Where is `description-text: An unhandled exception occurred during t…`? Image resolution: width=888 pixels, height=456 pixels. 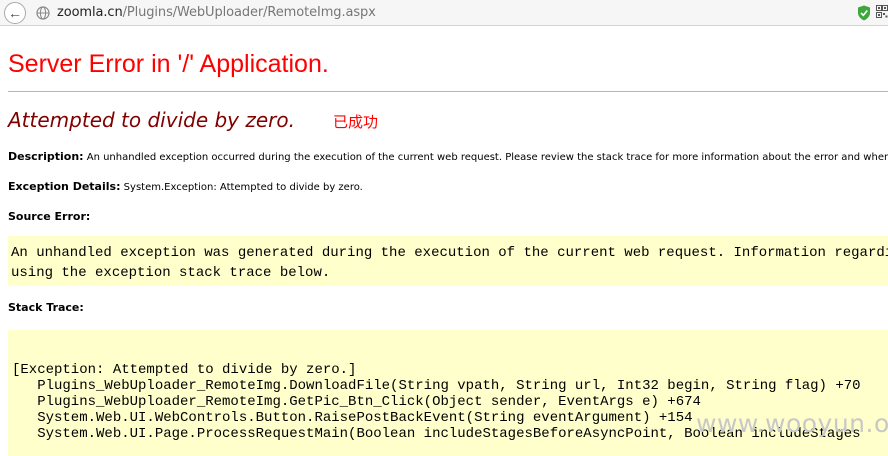 description-text: An unhandled exception occurred during t… is located at coordinates (487, 157).